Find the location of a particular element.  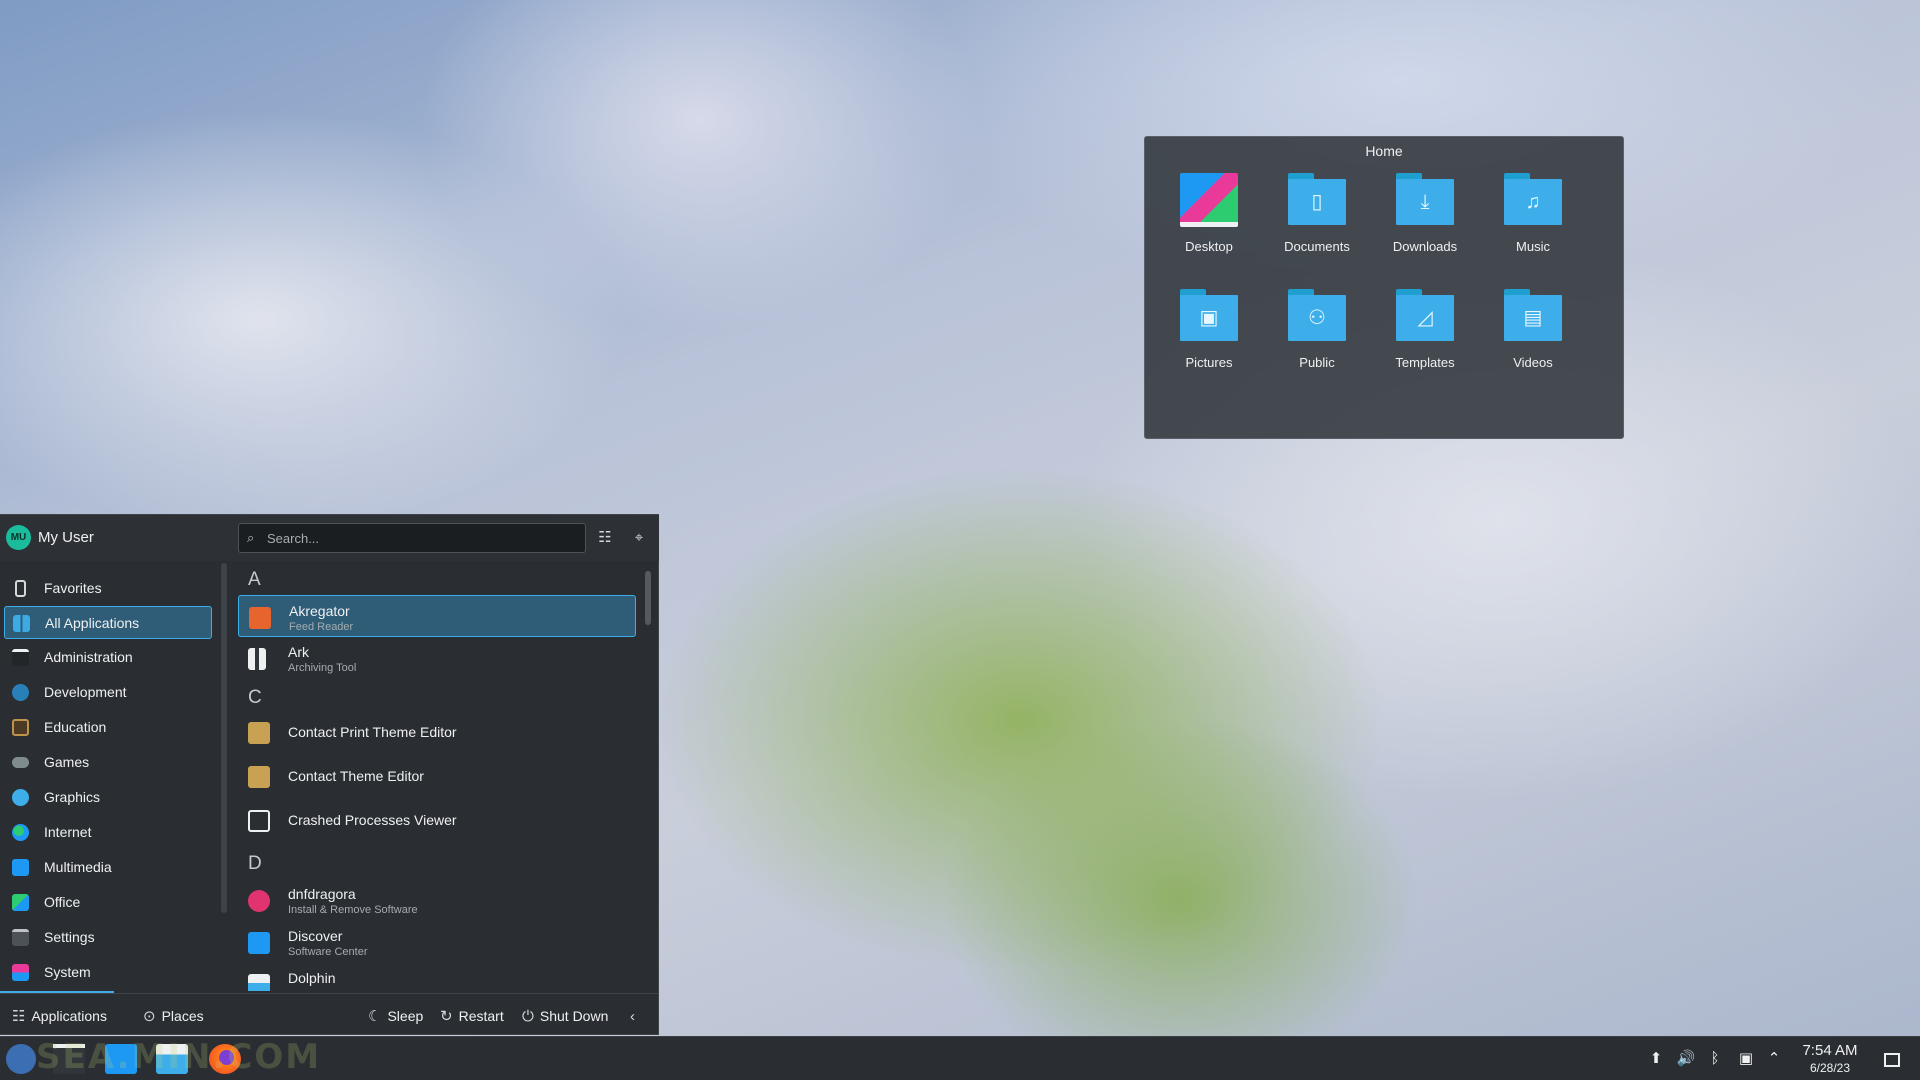

folder-item-music: ♫ Music is located at coordinates (1533, 220).